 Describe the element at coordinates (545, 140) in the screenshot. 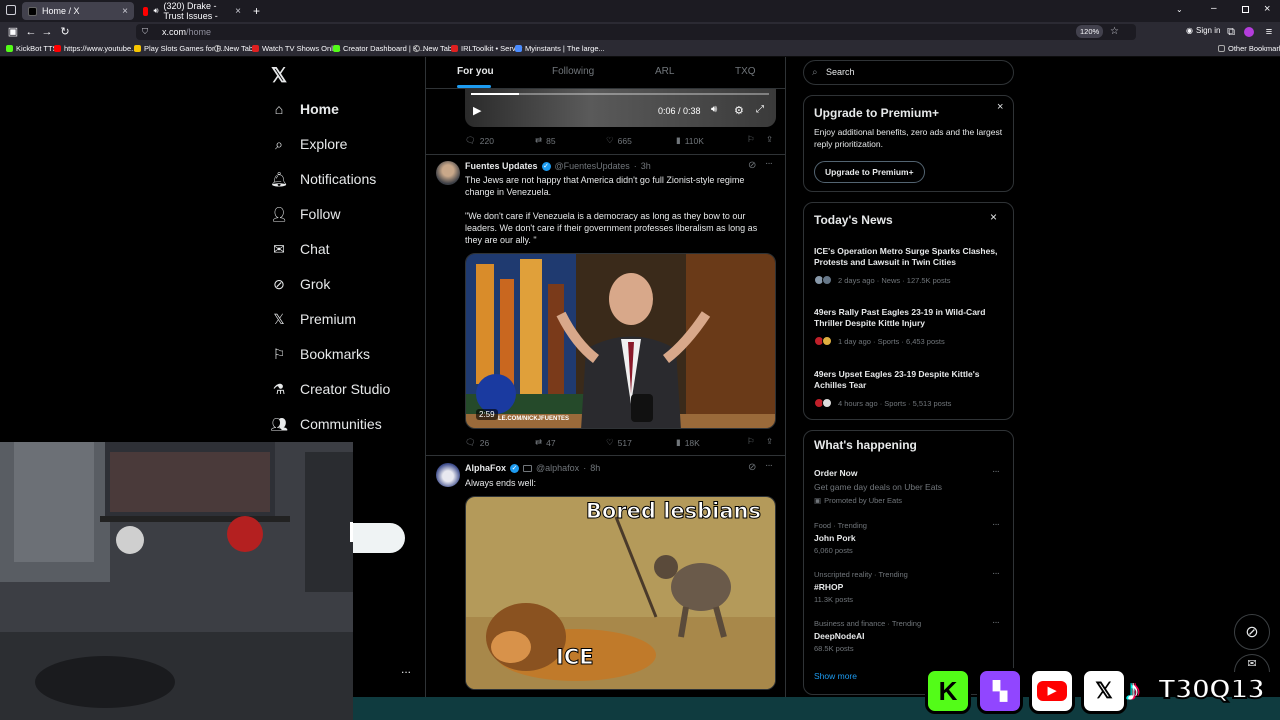

I see `repost-stat: ⇄ 85` at that location.